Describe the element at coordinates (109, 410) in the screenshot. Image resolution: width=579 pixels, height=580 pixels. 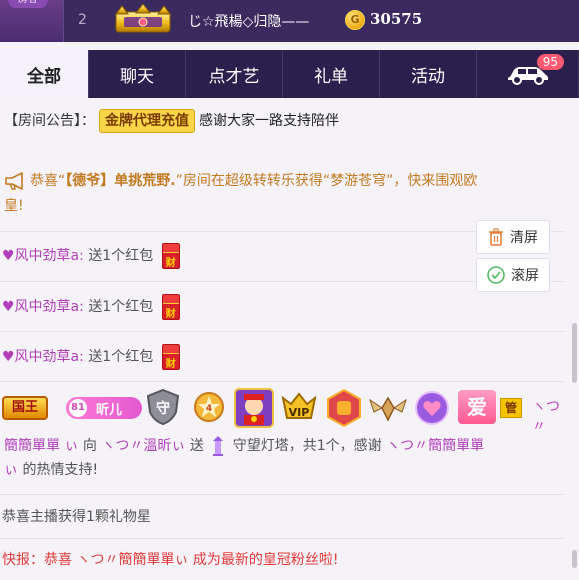
I see `fan-level-name: 昕儿` at that location.